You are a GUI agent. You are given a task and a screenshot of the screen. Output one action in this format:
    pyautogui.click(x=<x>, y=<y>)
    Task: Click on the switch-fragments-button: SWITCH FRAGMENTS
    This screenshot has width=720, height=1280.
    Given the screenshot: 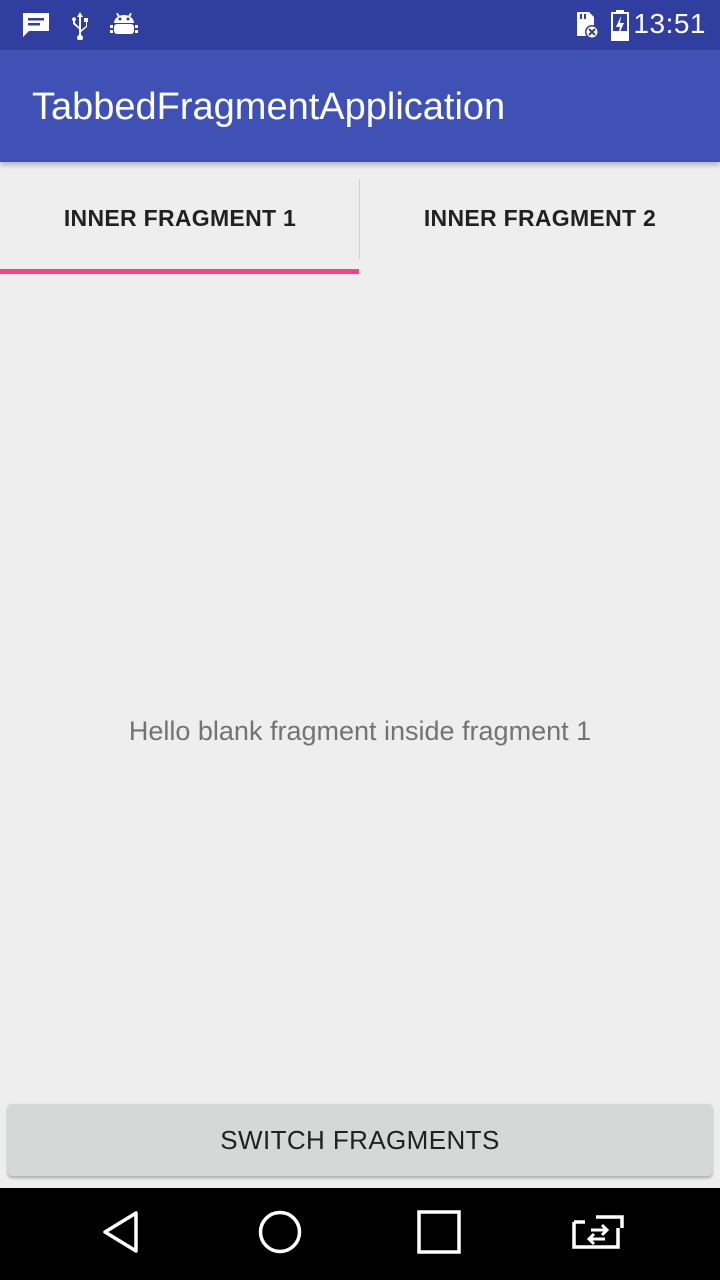 What is the action you would take?
    pyautogui.click(x=360, y=1140)
    